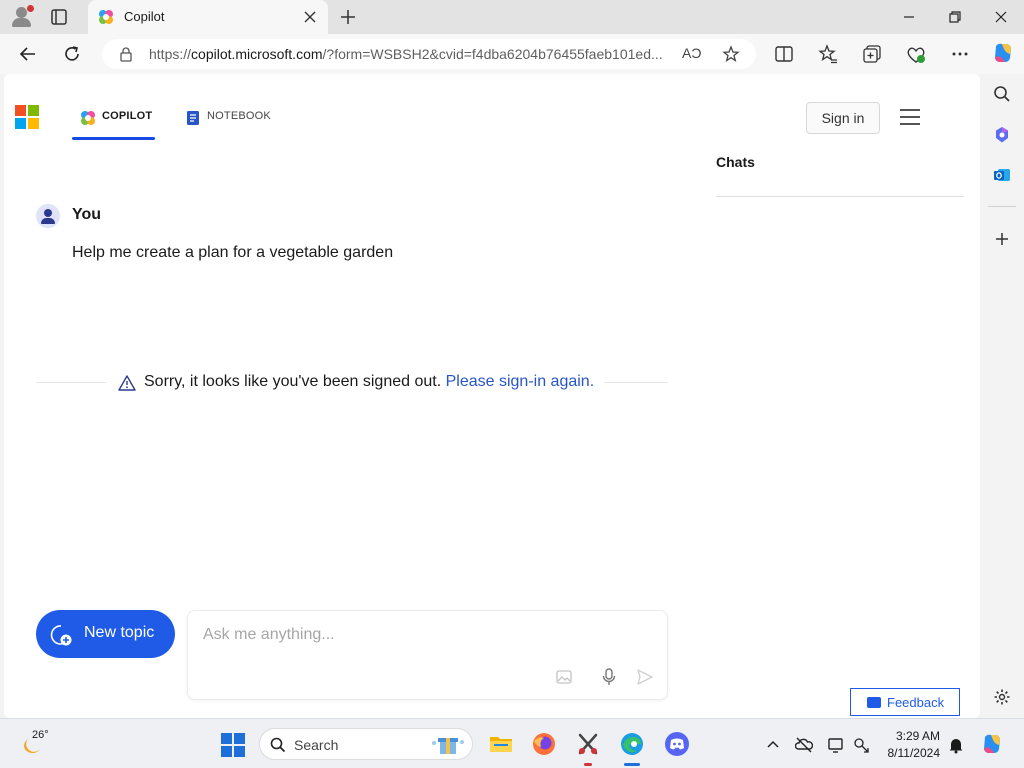  What do you see at coordinates (193, 118) in the screenshot?
I see `notebook-icon` at bounding box center [193, 118].